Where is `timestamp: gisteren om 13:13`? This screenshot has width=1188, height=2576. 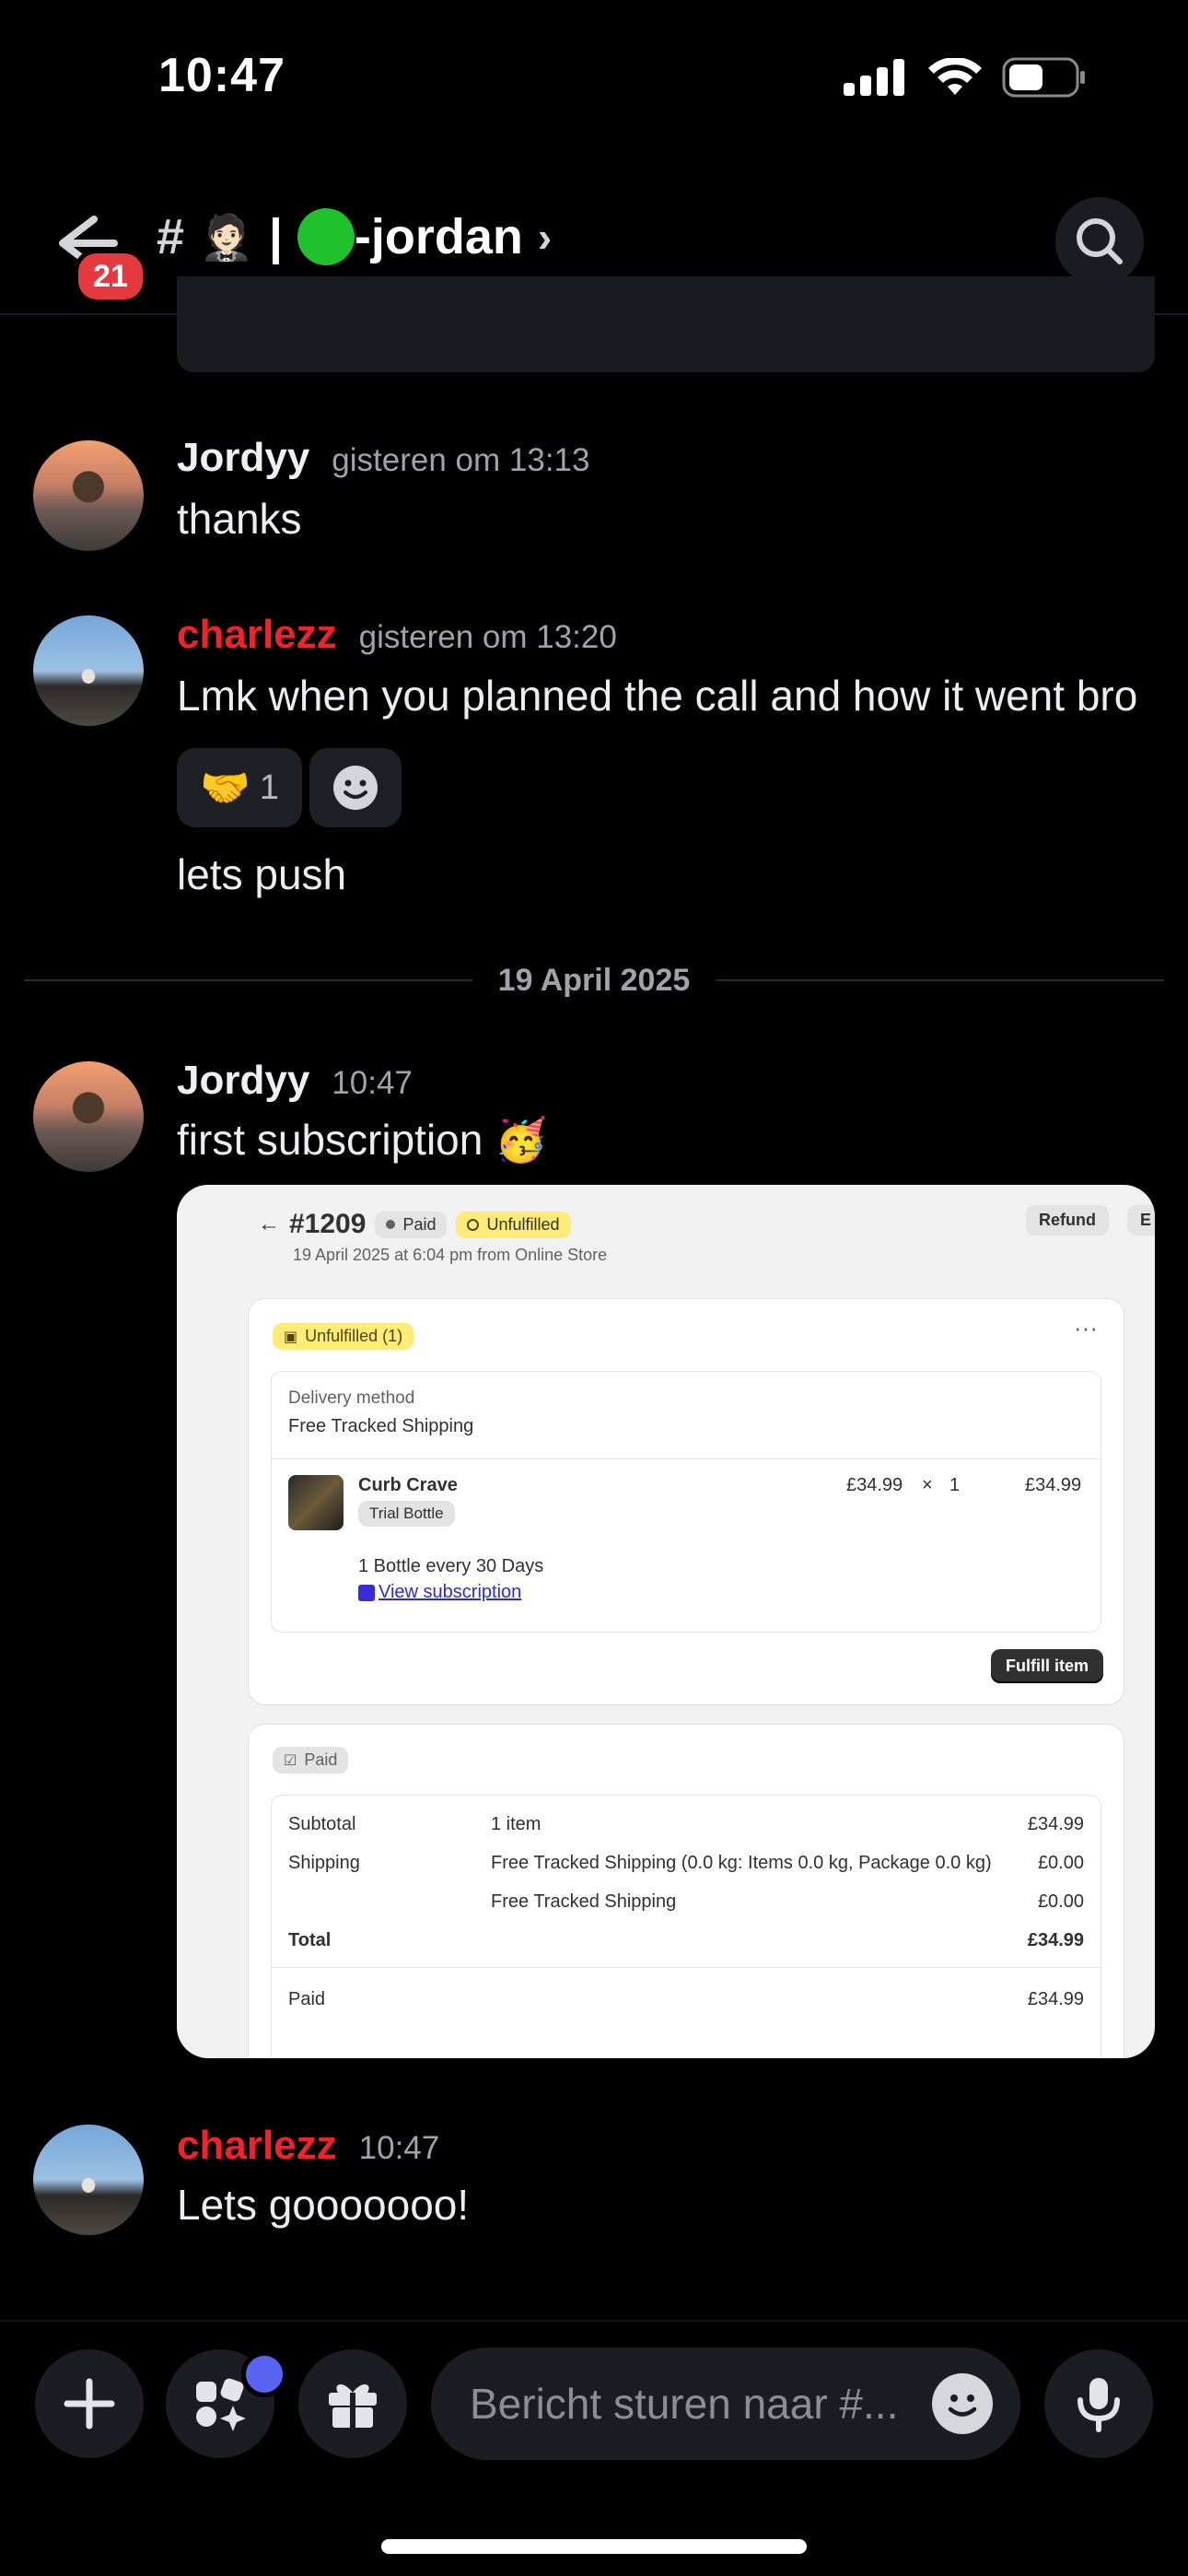 timestamp: gisteren om 13:13 is located at coordinates (461, 460).